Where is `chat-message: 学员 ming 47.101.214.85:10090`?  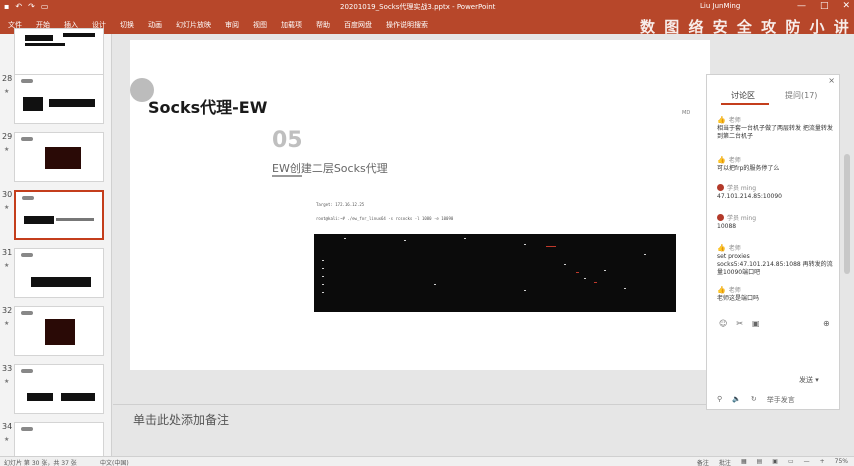
chat-message: 学员 ming 47.101.214.85:10090 is located at coordinates (776, 192).